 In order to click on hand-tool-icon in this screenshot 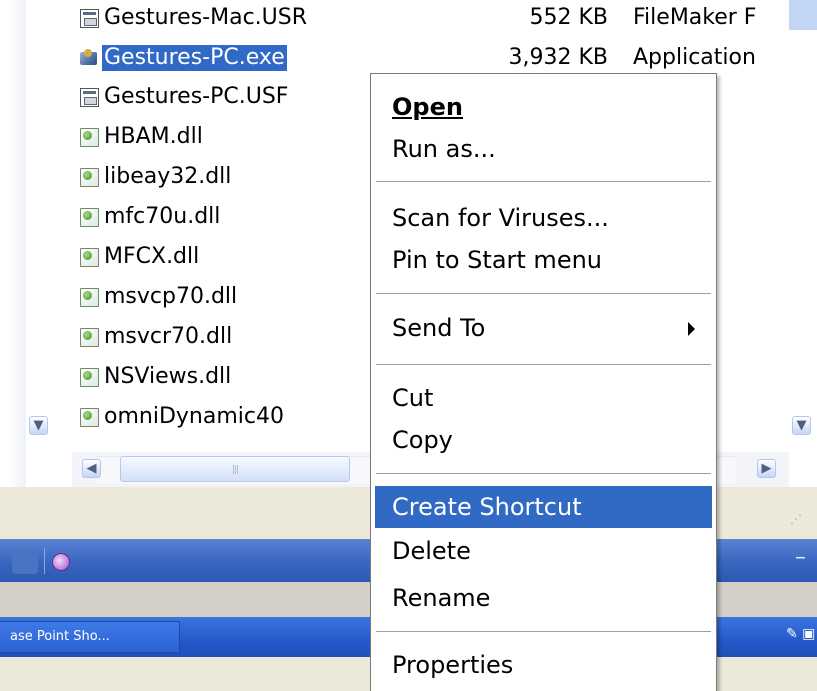, I will do `click(25, 561)`.